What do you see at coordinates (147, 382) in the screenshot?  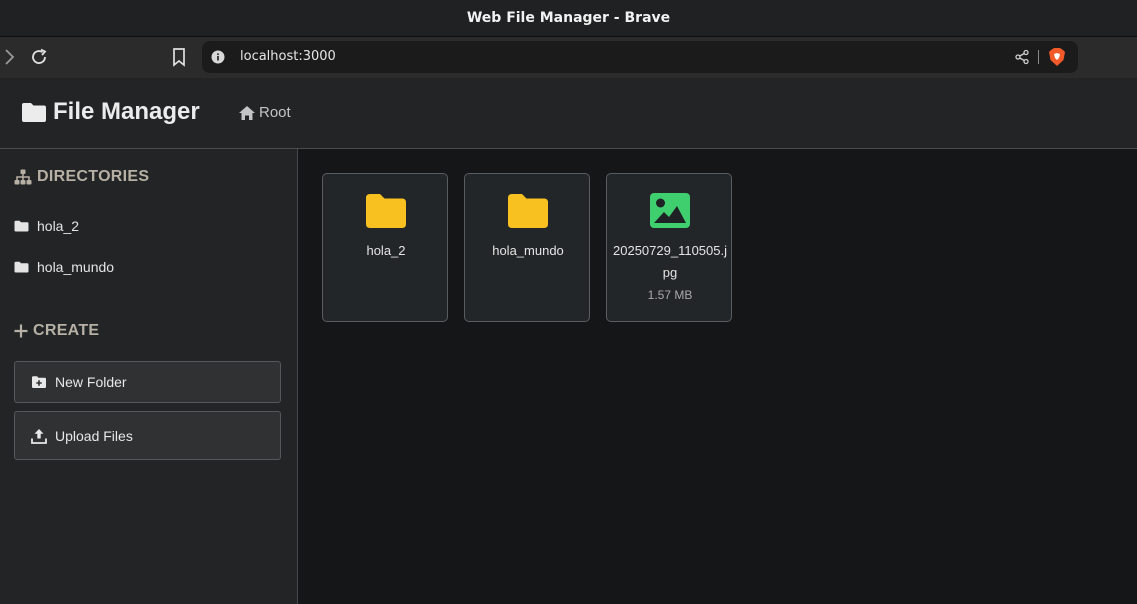 I see `new-folder-button: New Folder` at bounding box center [147, 382].